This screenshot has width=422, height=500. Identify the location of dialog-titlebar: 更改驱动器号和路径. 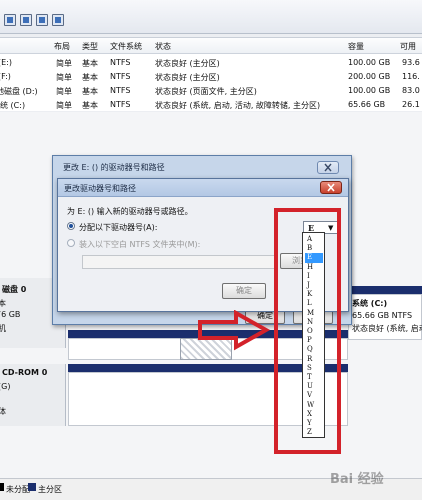
(203, 188).